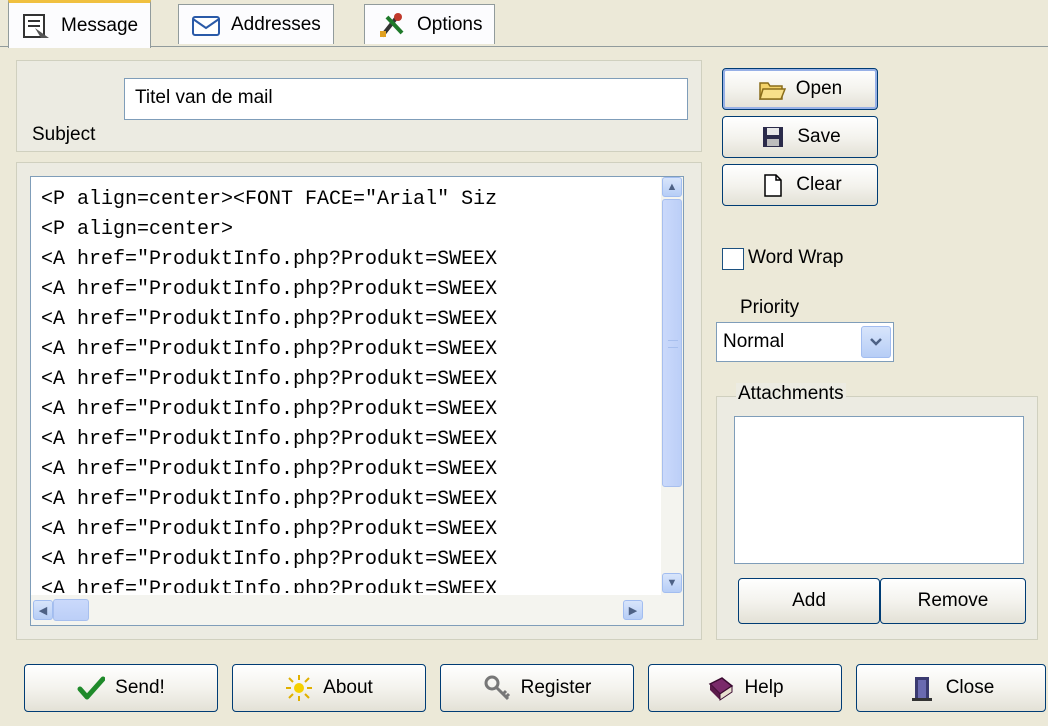  I want to click on horizontal-scroll-thumb, so click(71, 610).